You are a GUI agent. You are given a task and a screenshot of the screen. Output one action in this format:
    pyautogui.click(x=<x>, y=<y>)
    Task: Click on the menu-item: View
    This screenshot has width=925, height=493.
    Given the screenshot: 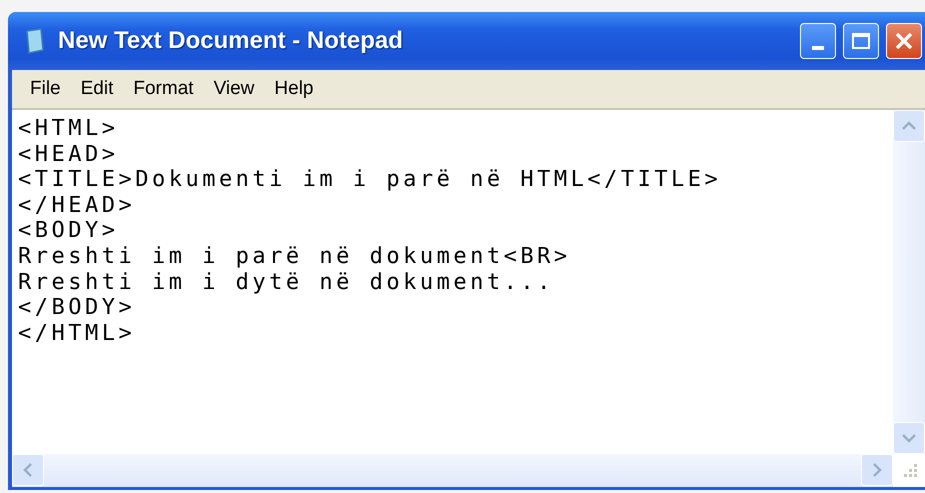 What is the action you would take?
    pyautogui.click(x=234, y=89)
    